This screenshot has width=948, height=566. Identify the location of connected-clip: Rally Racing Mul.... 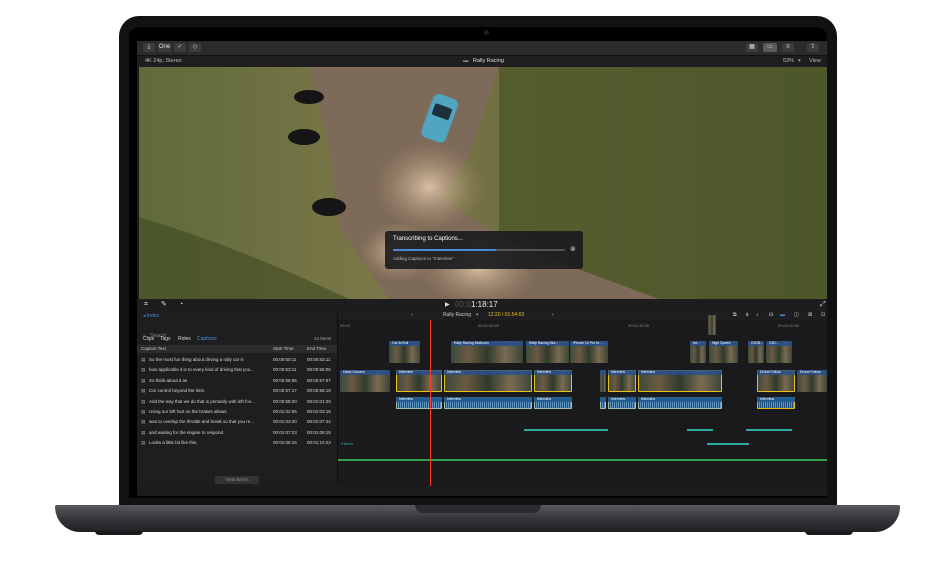
(547, 352).